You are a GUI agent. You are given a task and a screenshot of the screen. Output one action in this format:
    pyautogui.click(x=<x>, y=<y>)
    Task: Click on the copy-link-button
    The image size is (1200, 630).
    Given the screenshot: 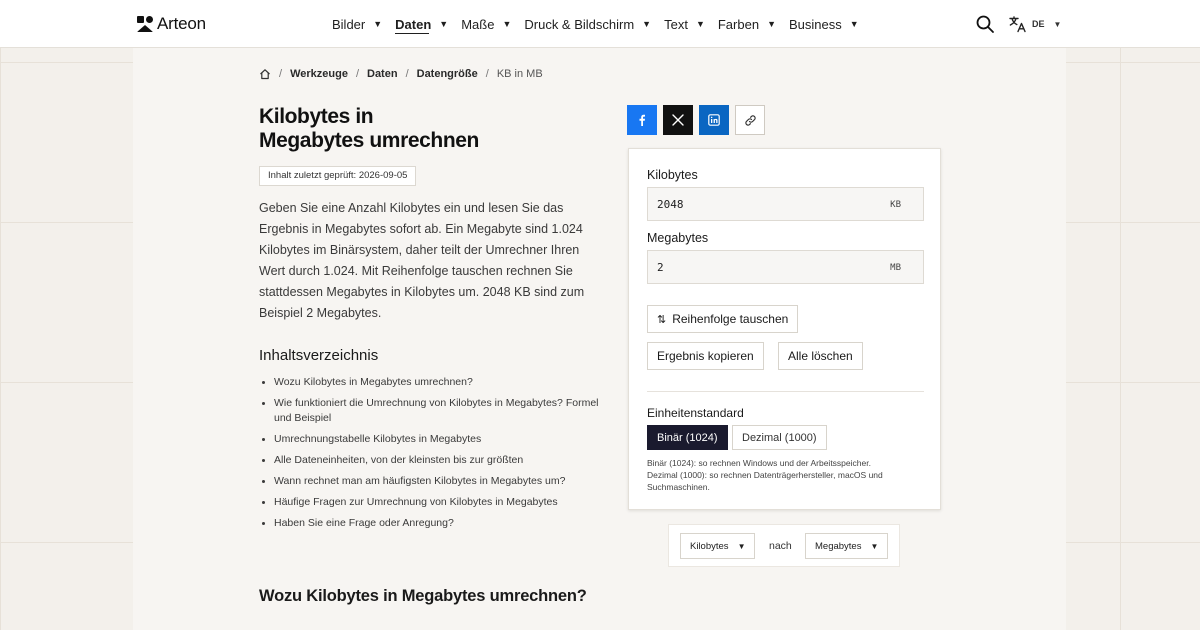 What is the action you would take?
    pyautogui.click(x=750, y=120)
    